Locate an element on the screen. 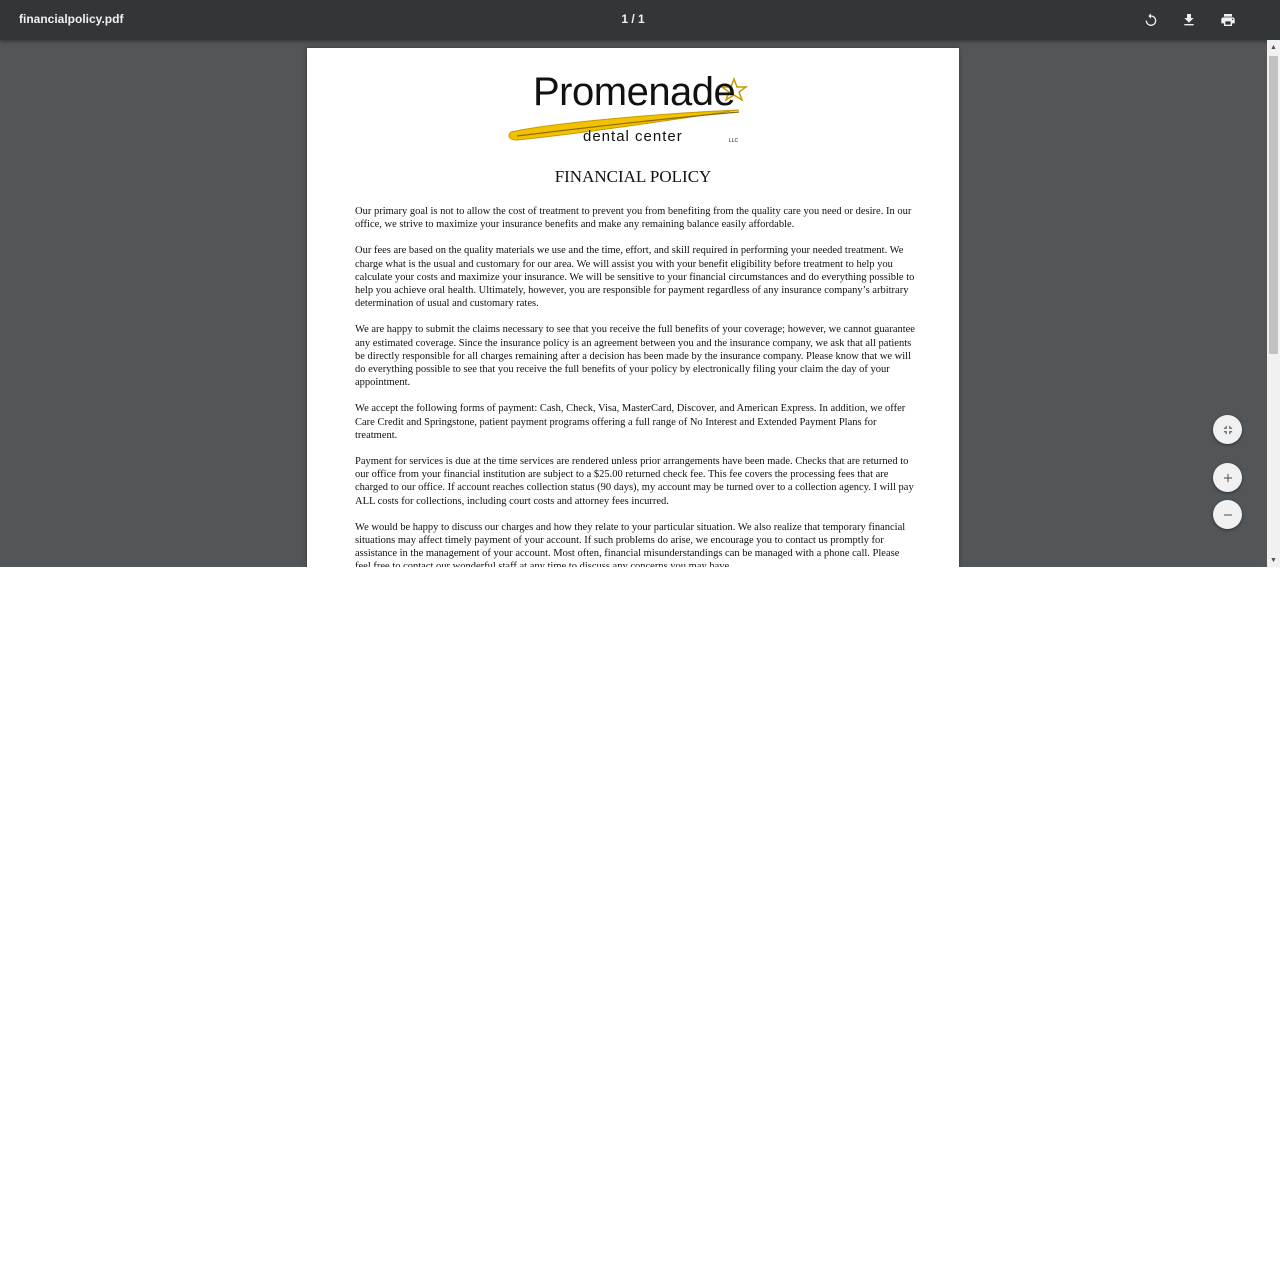 Image resolution: width=1280 pixels, height=1280 pixels. scroll-up-arrow-icon: ▲ is located at coordinates (1273, 47).